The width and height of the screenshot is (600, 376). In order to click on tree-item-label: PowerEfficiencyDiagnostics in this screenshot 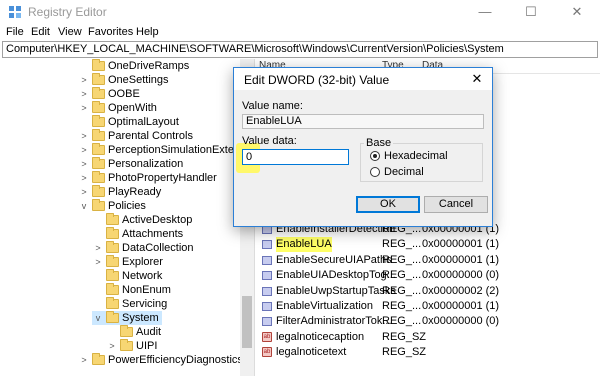, I will do `click(175, 360)`.